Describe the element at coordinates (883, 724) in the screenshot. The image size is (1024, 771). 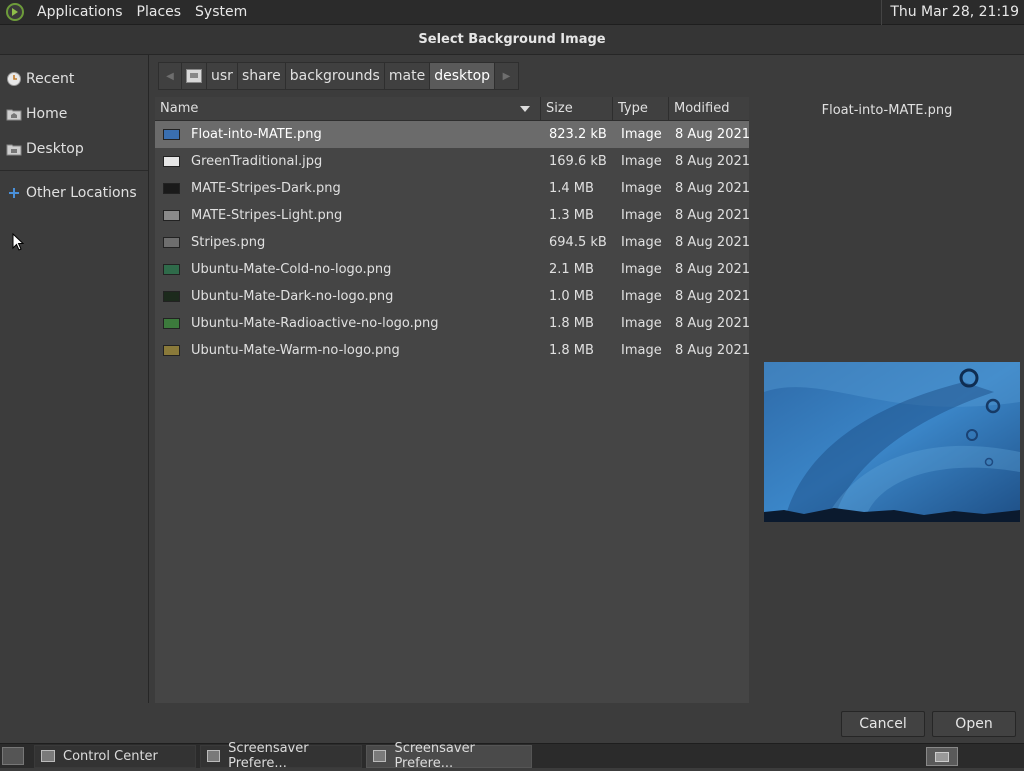
I see `cancel-button: Cancel` at that location.